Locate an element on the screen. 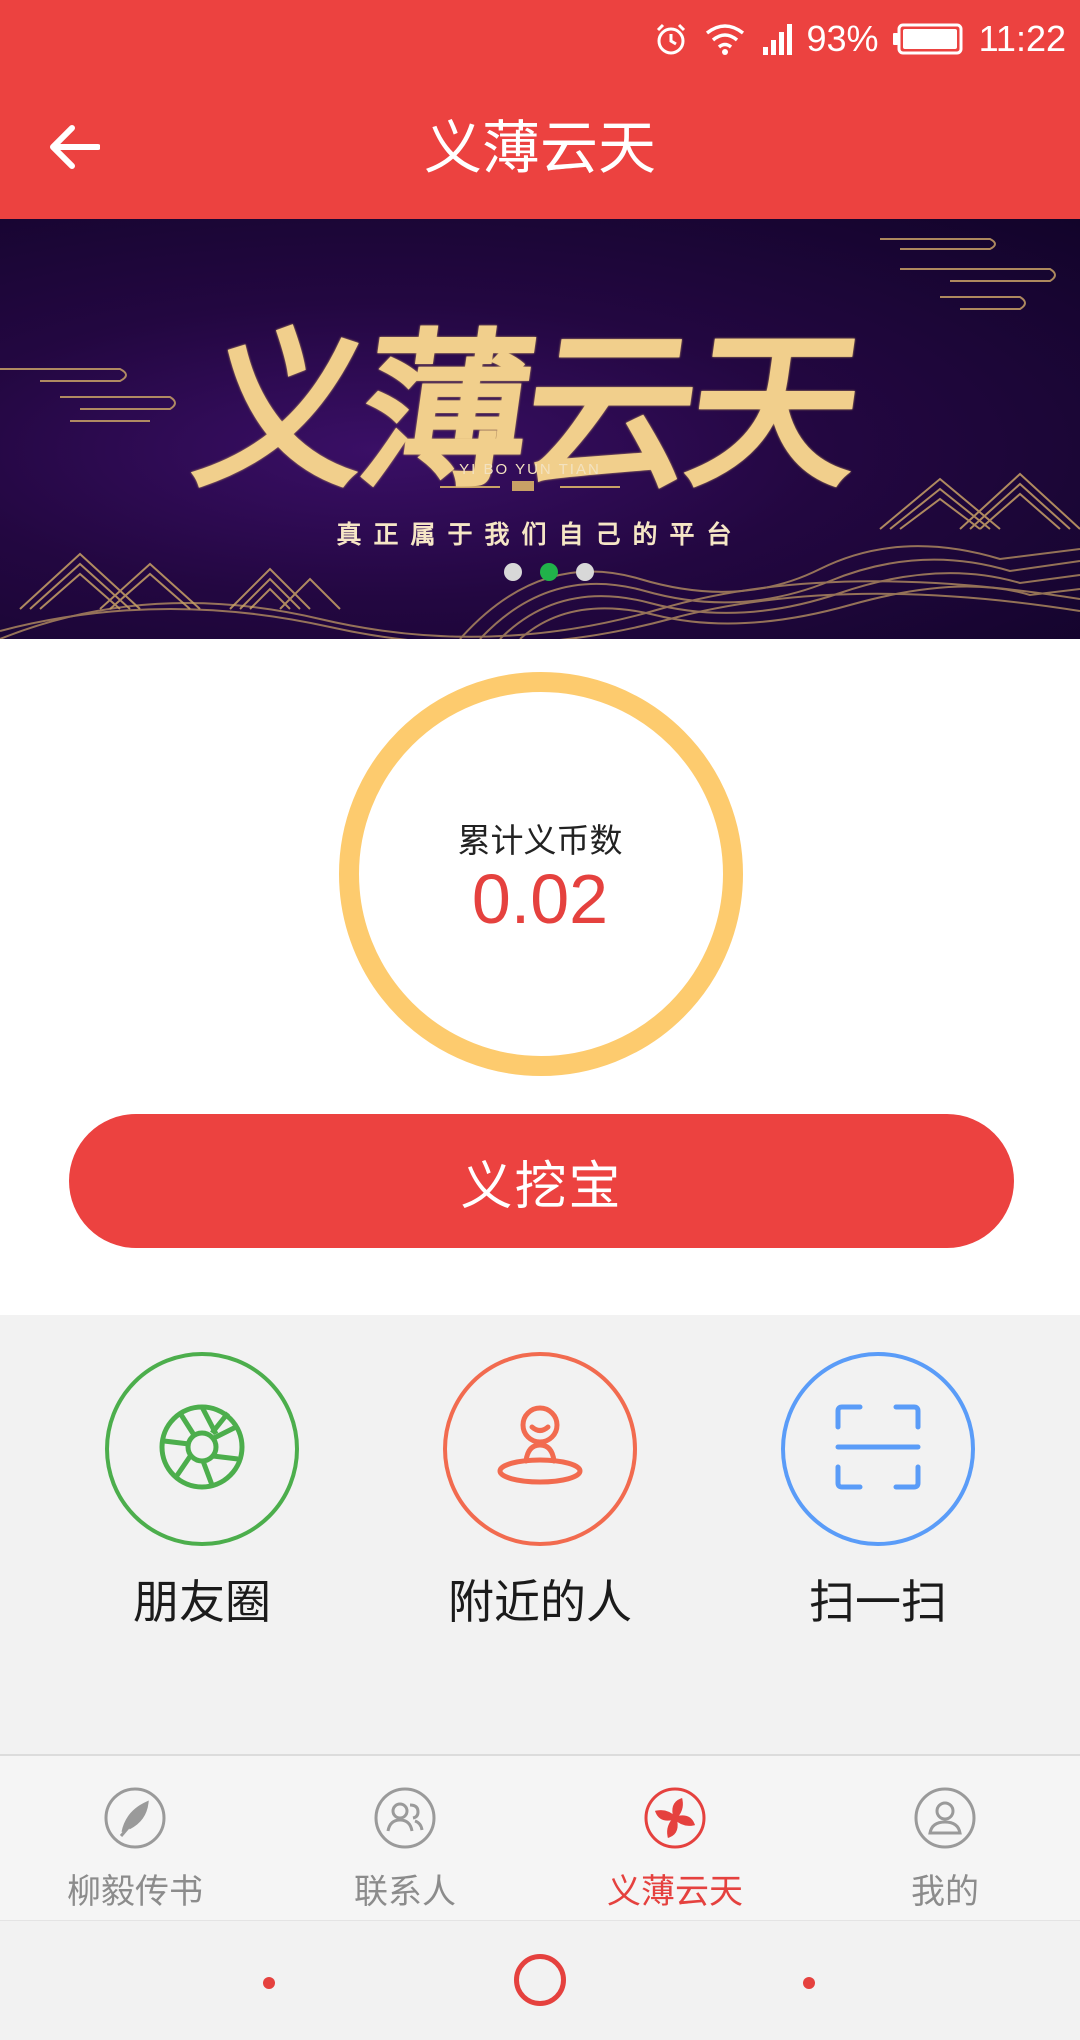 The width and height of the screenshot is (1080, 2040). status-bar: 93% 11:22 is located at coordinates (540, 39).